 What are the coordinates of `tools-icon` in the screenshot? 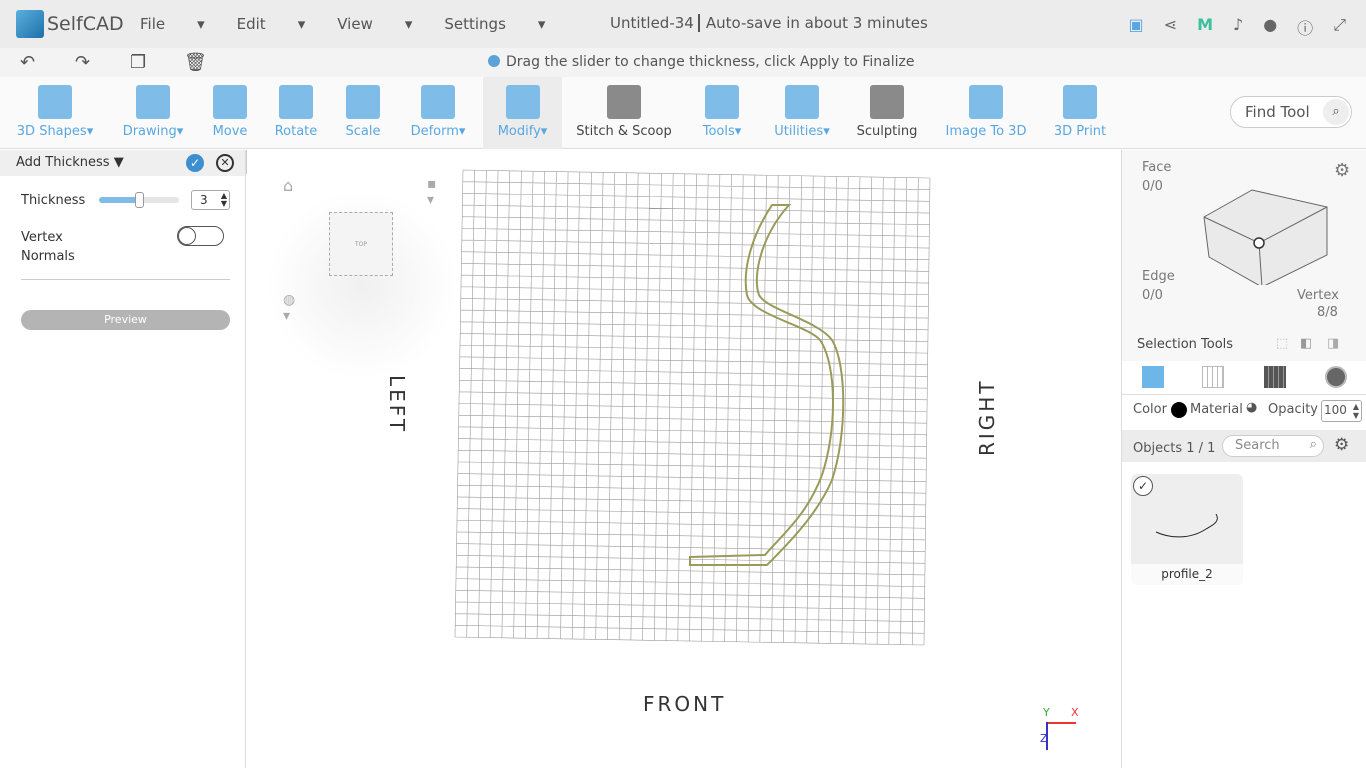 It's located at (722, 102).